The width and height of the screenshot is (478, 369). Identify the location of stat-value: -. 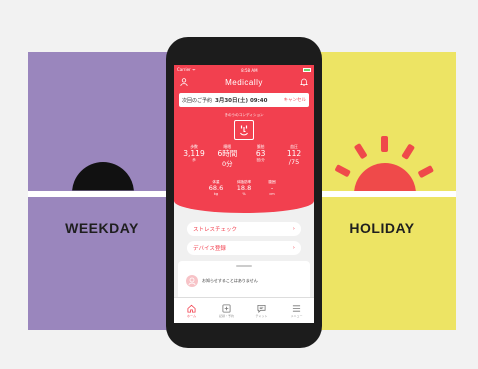
(272, 188).